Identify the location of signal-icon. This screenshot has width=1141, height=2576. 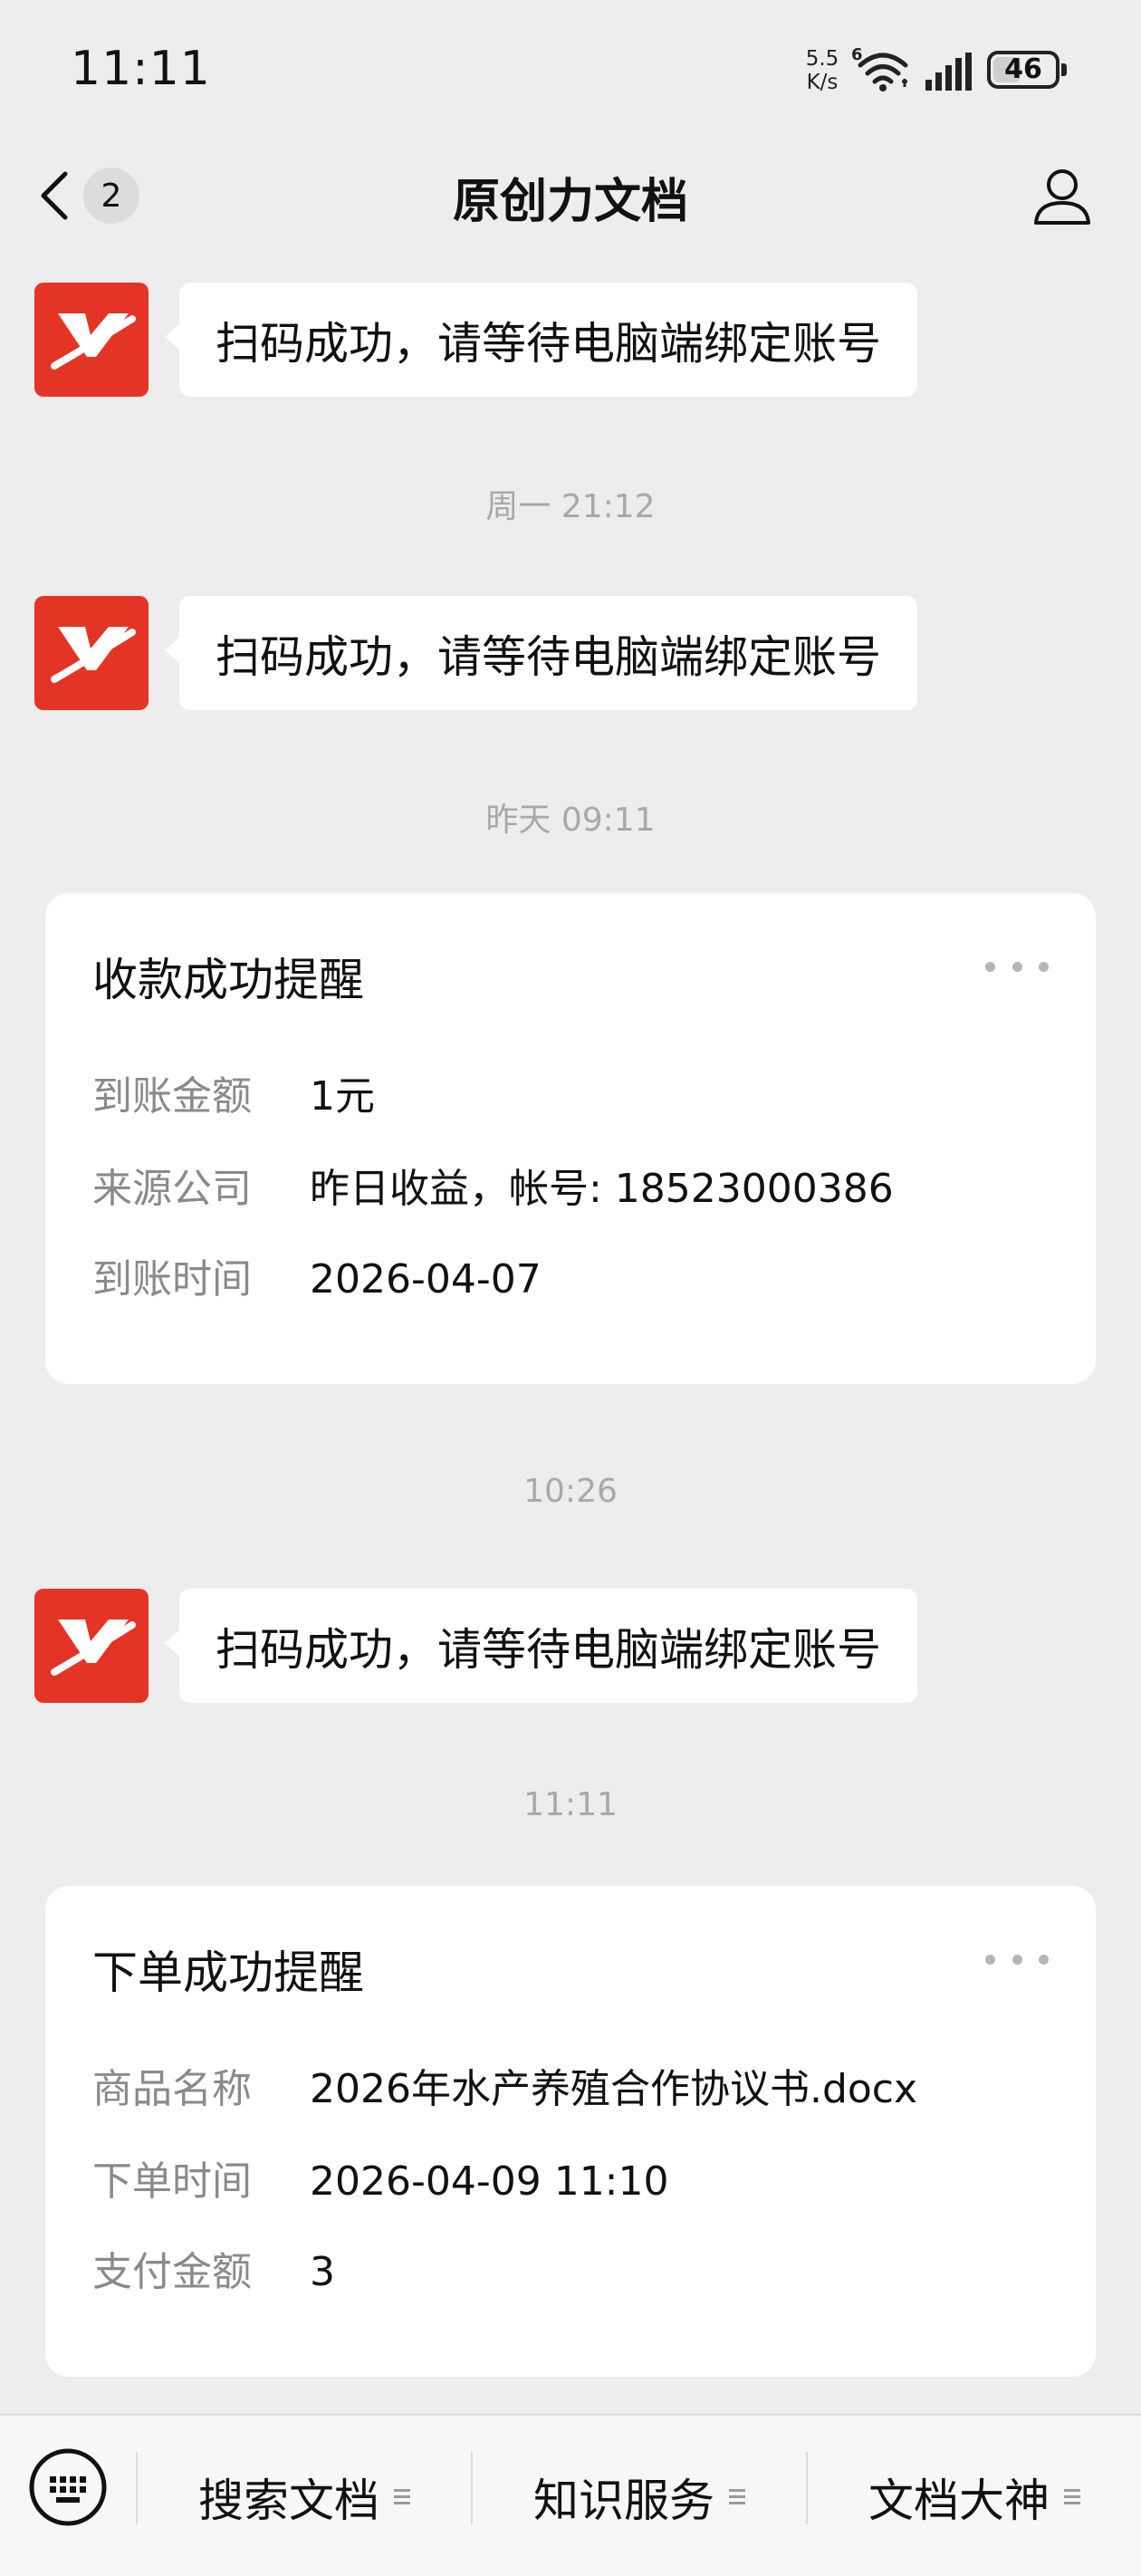
(949, 72).